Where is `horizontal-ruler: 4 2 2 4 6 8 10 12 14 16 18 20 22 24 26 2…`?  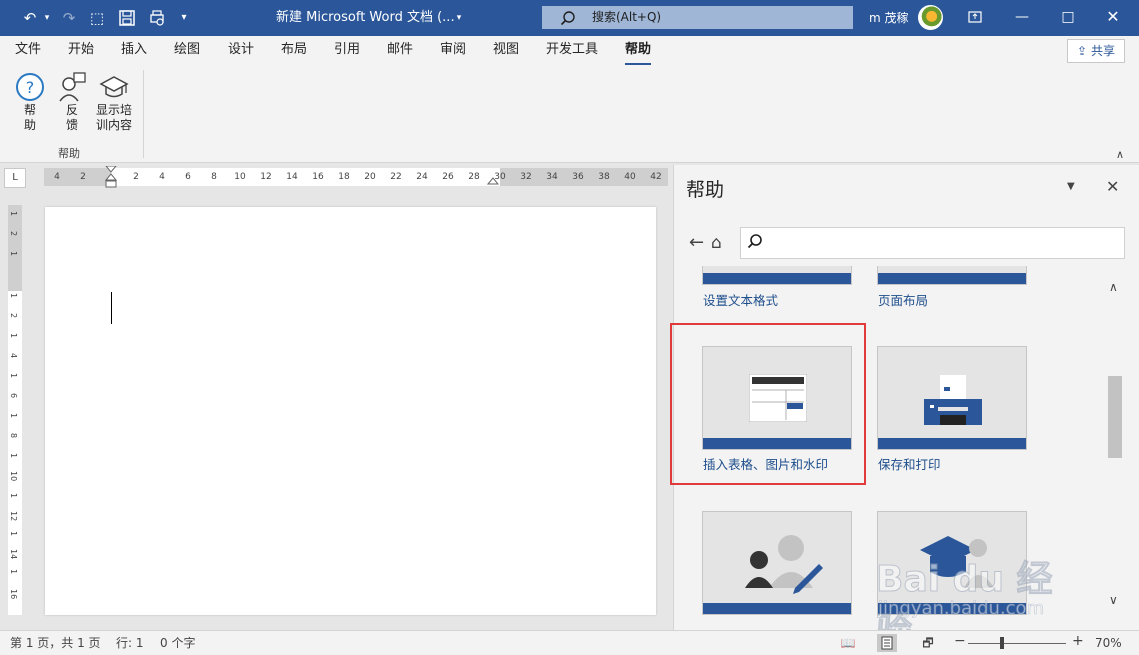 horizontal-ruler: 4 2 2 4 6 8 10 12 14 16 18 20 22 24 26 2… is located at coordinates (356, 177).